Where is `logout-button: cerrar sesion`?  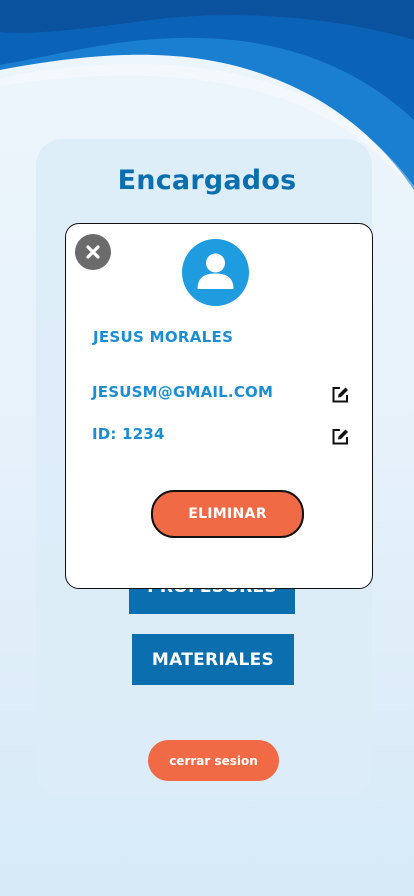 logout-button: cerrar sesion is located at coordinates (213, 760).